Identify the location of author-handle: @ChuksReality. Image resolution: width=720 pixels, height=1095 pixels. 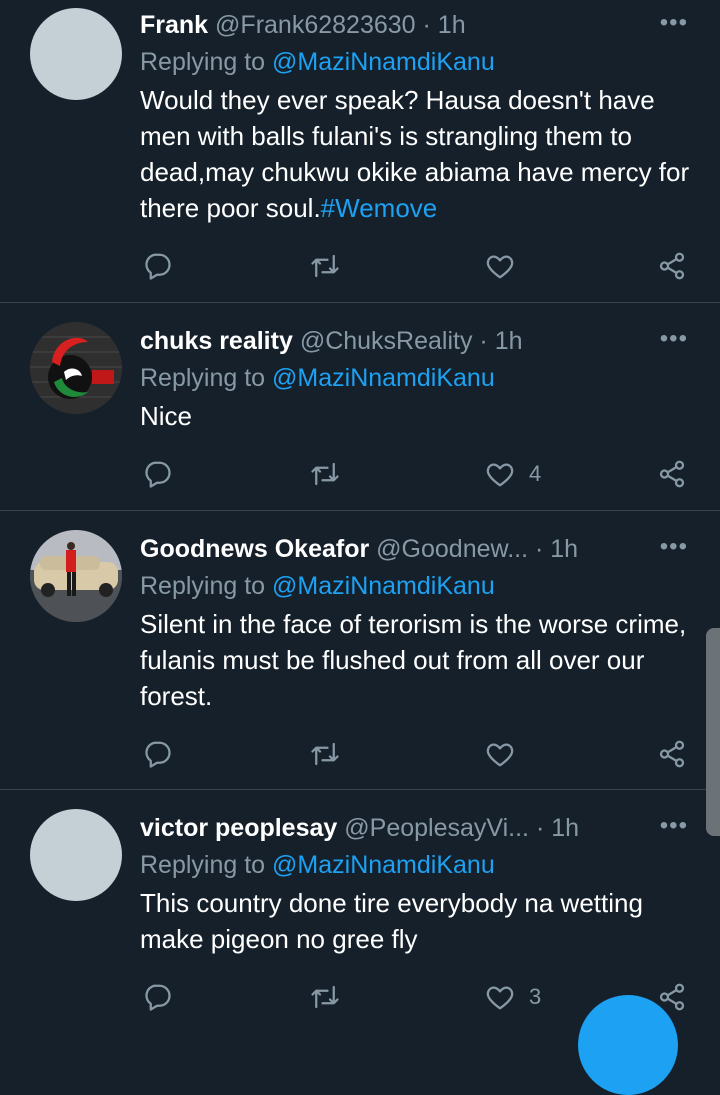
(386, 341).